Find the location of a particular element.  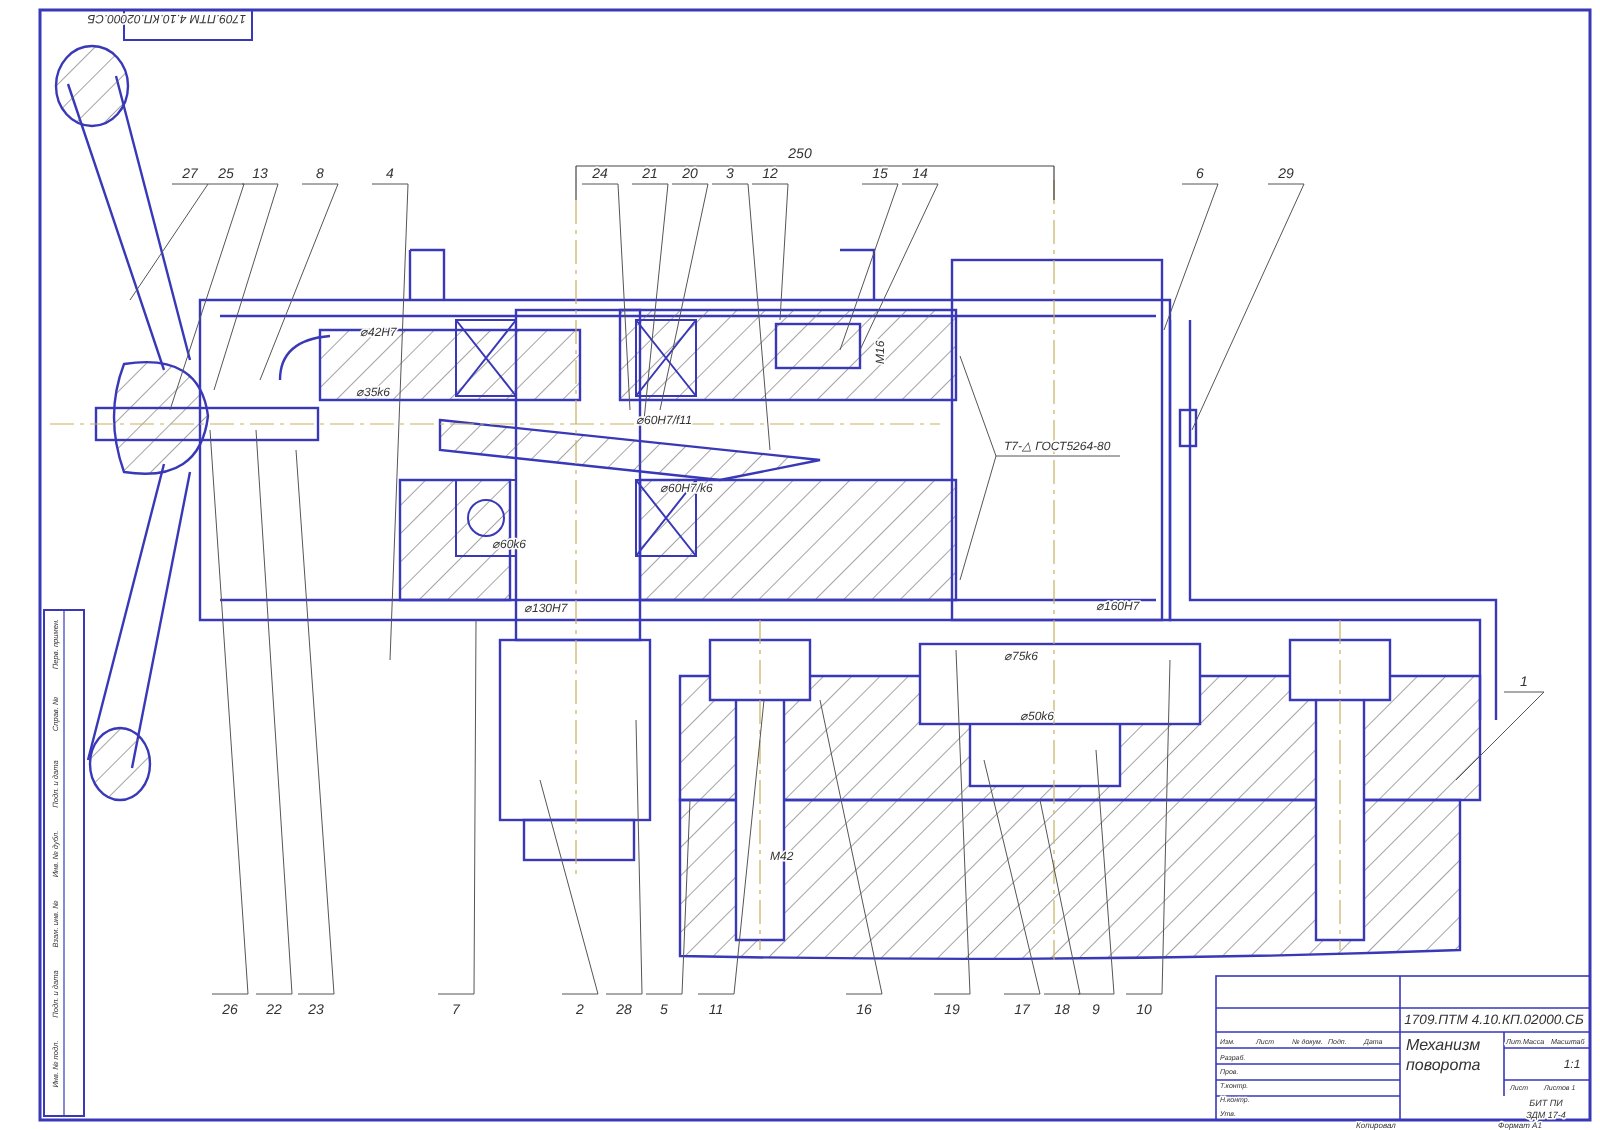

drawing-title: Механизм поворота is located at coordinates (1444, 1055).